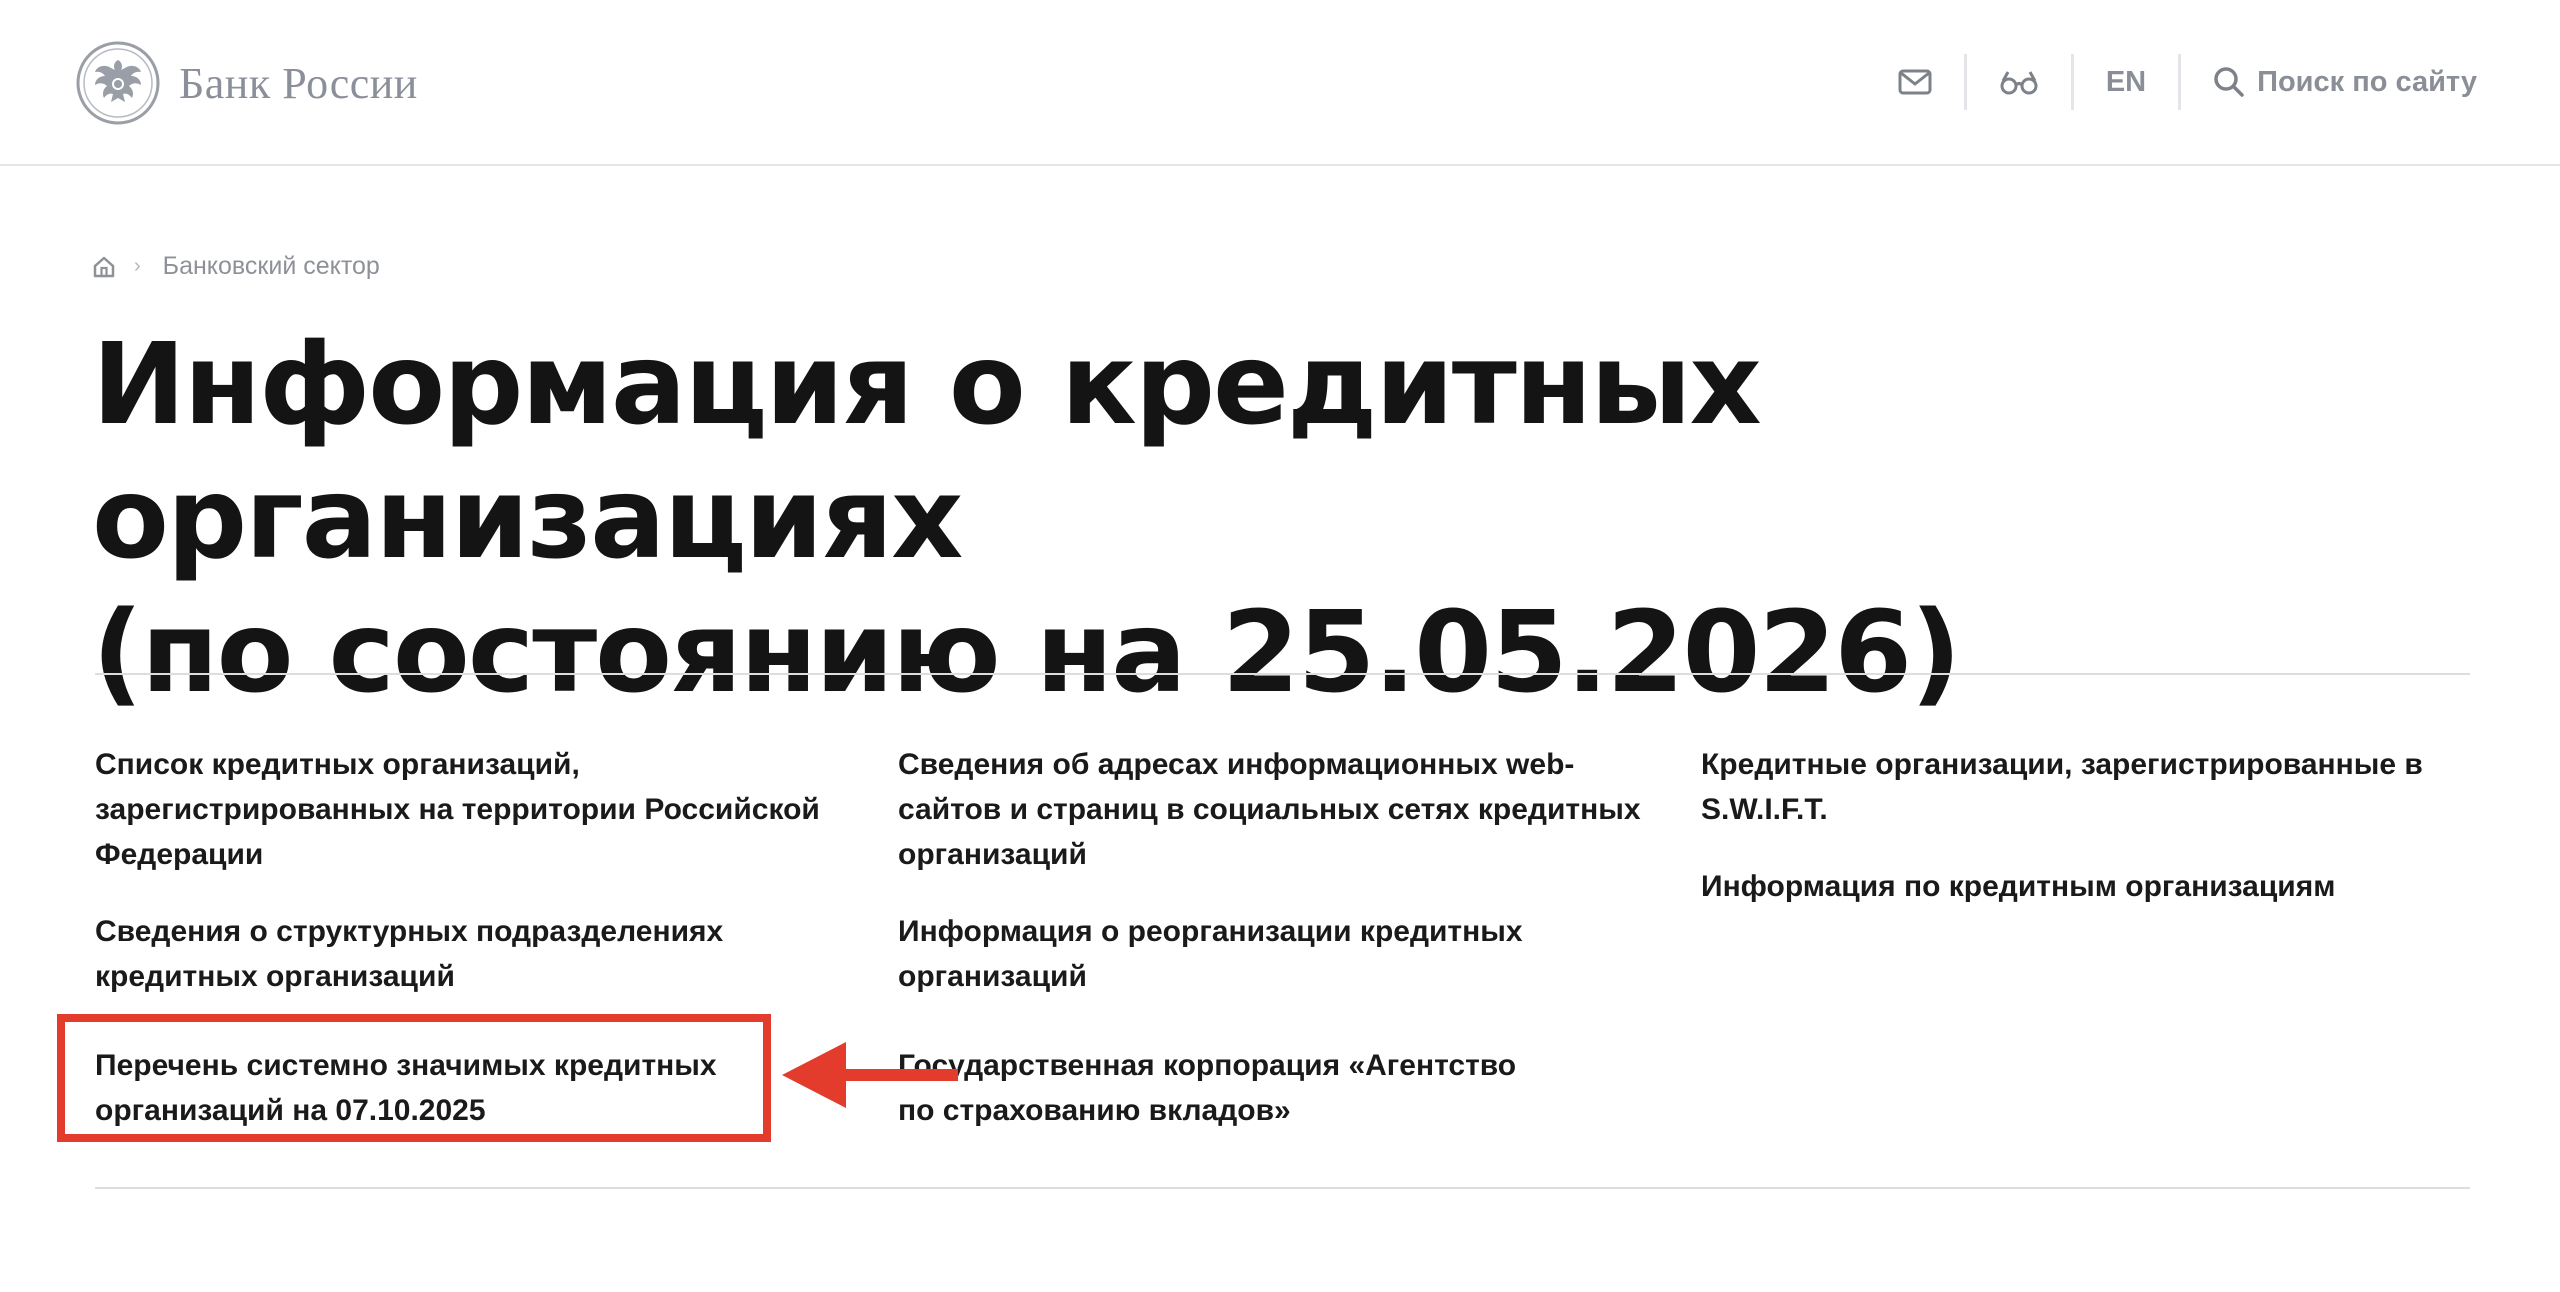 The image size is (2560, 1292). I want to click on divider-bottom, so click(1282, 1188).